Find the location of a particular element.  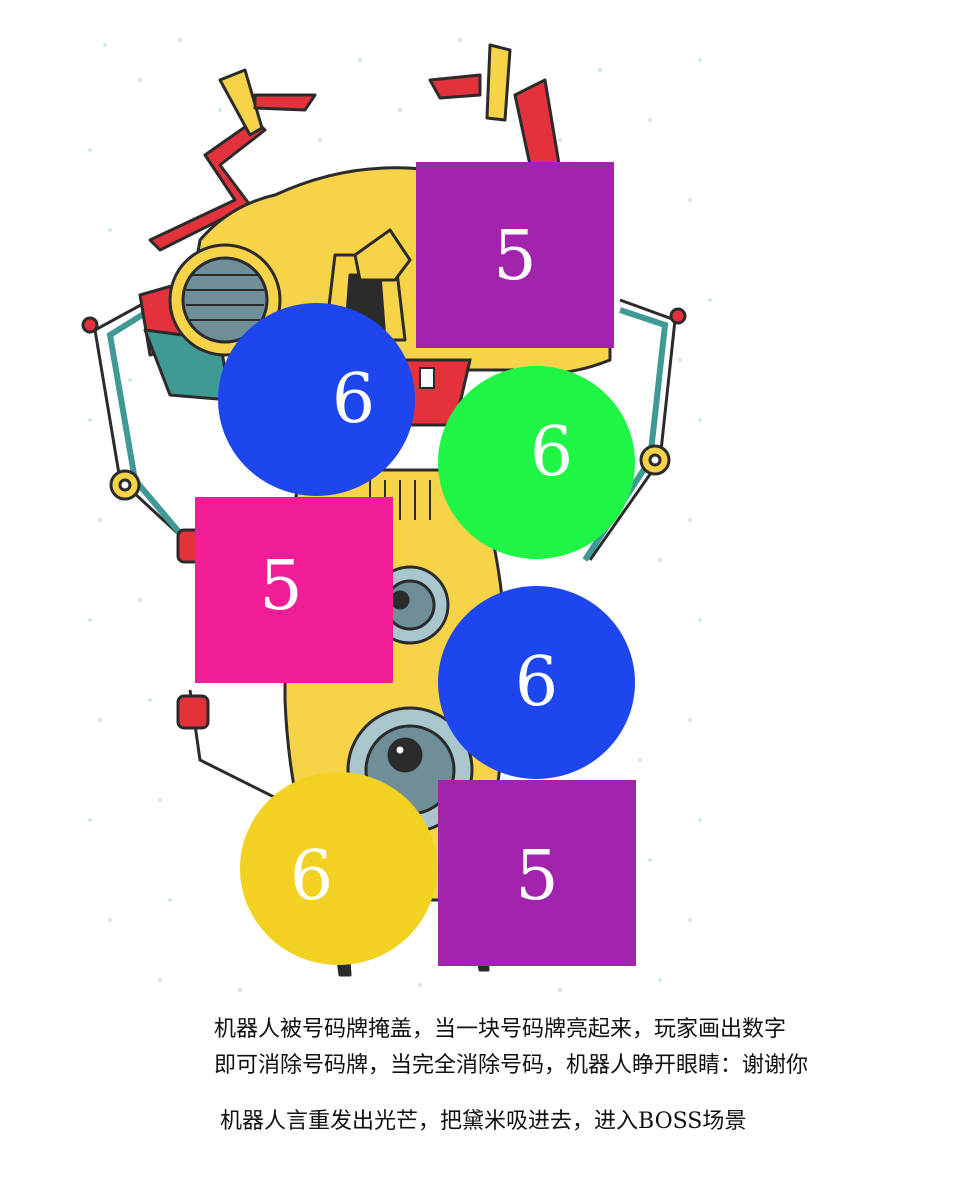

number-tile-square-purple-top: 5 is located at coordinates (515, 255).